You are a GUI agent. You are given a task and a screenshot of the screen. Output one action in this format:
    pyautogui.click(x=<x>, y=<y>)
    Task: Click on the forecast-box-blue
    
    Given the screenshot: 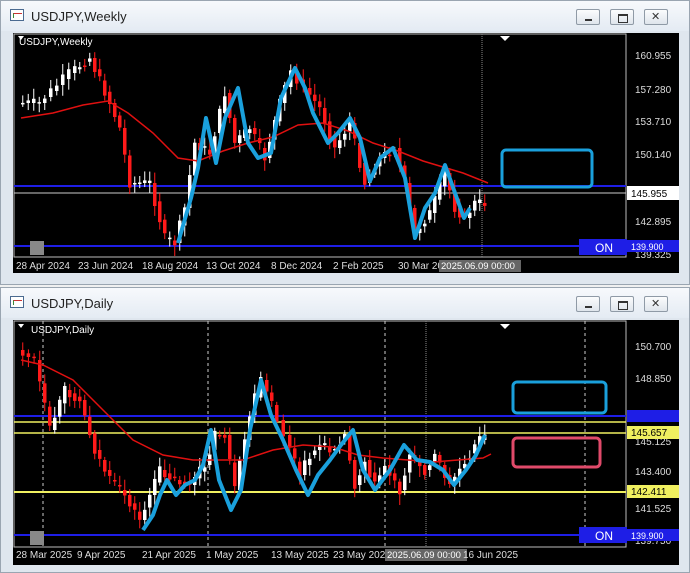 What is the action you would take?
    pyautogui.click(x=559, y=397)
    